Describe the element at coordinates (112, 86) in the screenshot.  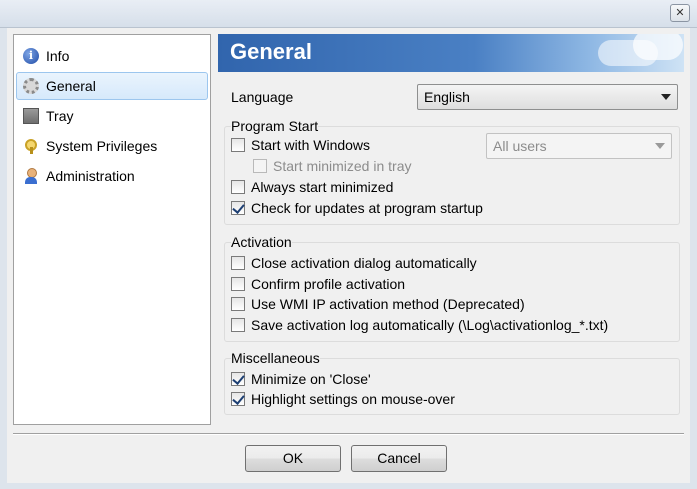
I see `sidebar-item-general: General` at that location.